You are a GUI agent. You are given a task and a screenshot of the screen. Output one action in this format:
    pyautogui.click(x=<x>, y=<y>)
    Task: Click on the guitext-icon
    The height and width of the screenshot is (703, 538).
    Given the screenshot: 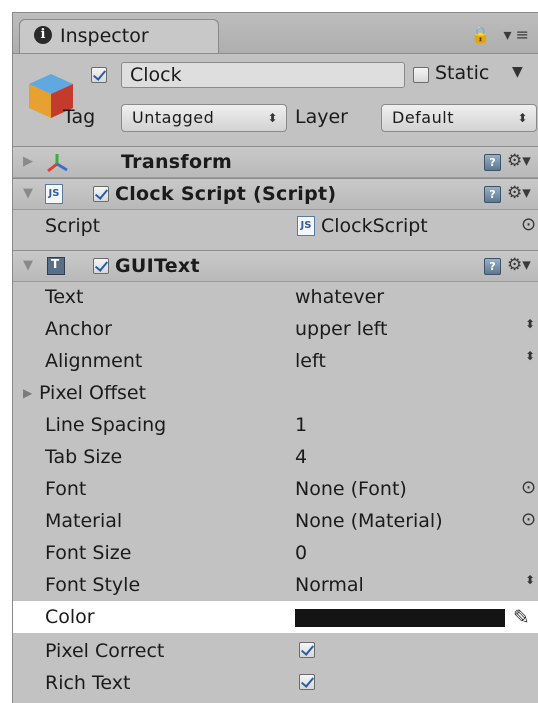 What is the action you would take?
    pyautogui.click(x=56, y=266)
    